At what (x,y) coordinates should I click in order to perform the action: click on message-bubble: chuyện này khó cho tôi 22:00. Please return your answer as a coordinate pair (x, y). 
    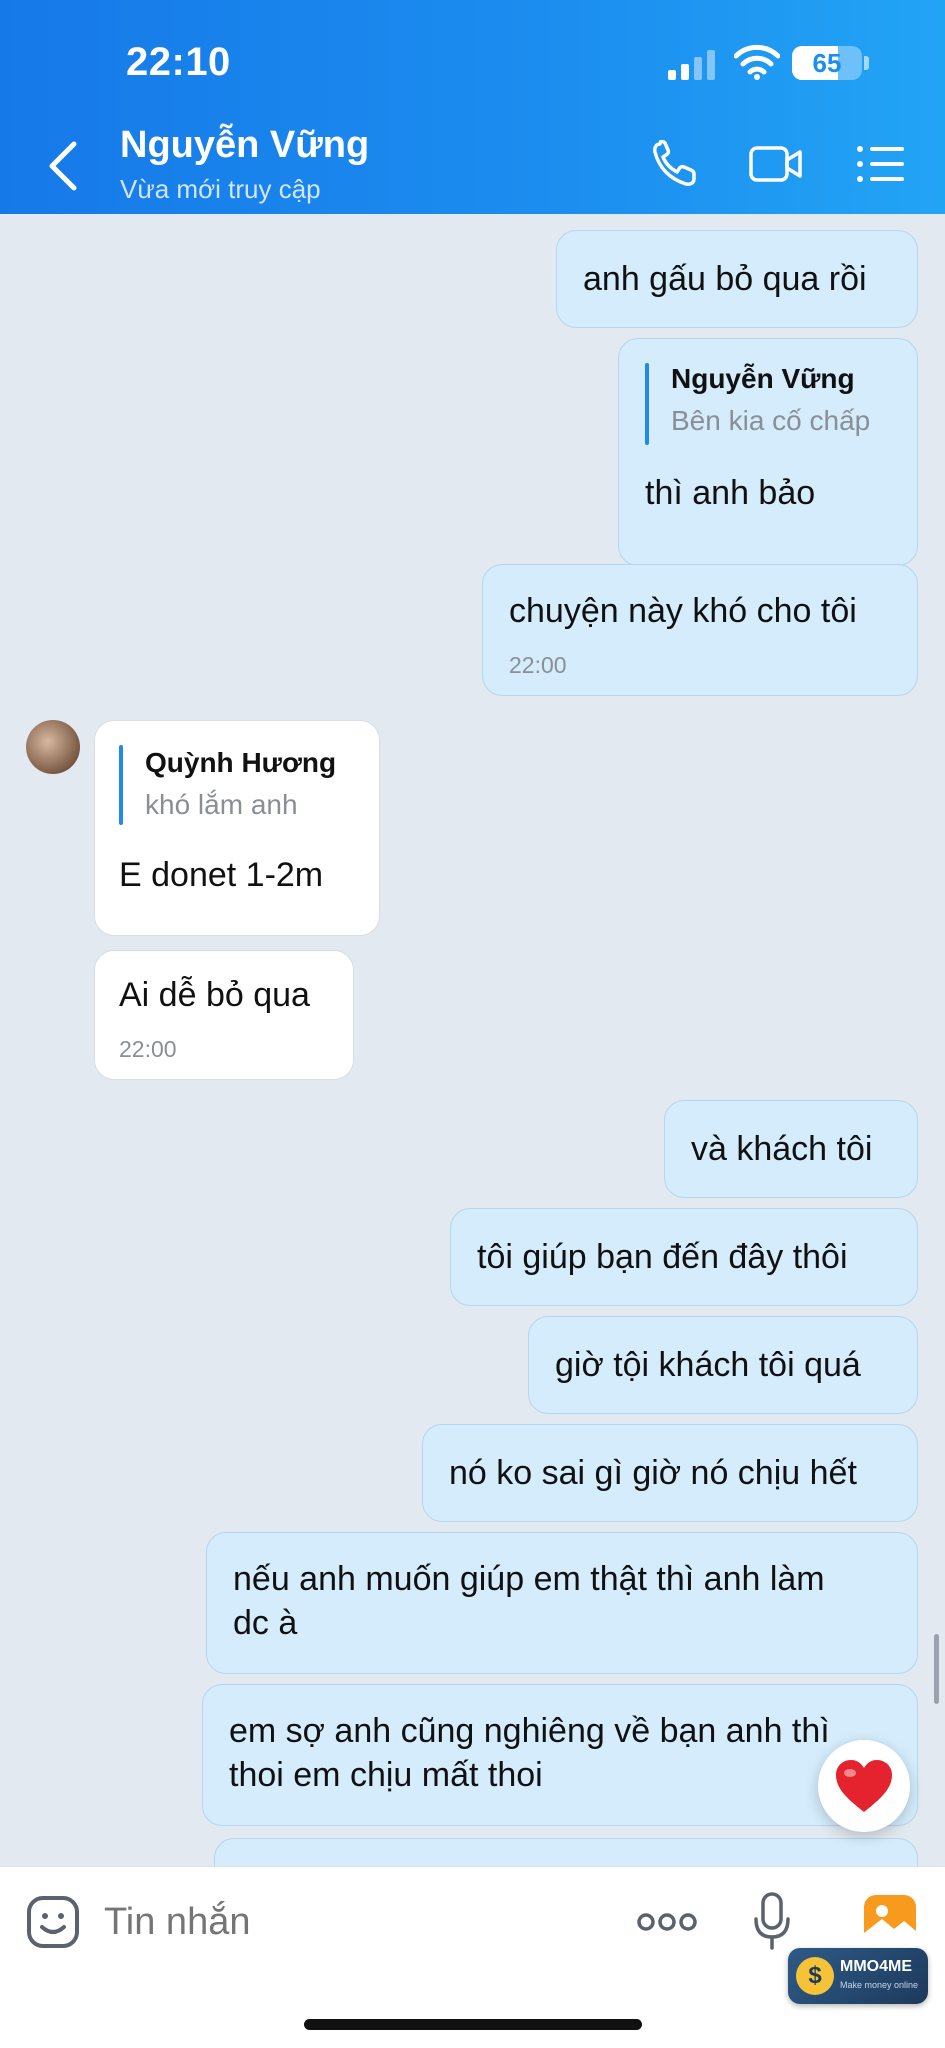
    Looking at the image, I should click on (700, 630).